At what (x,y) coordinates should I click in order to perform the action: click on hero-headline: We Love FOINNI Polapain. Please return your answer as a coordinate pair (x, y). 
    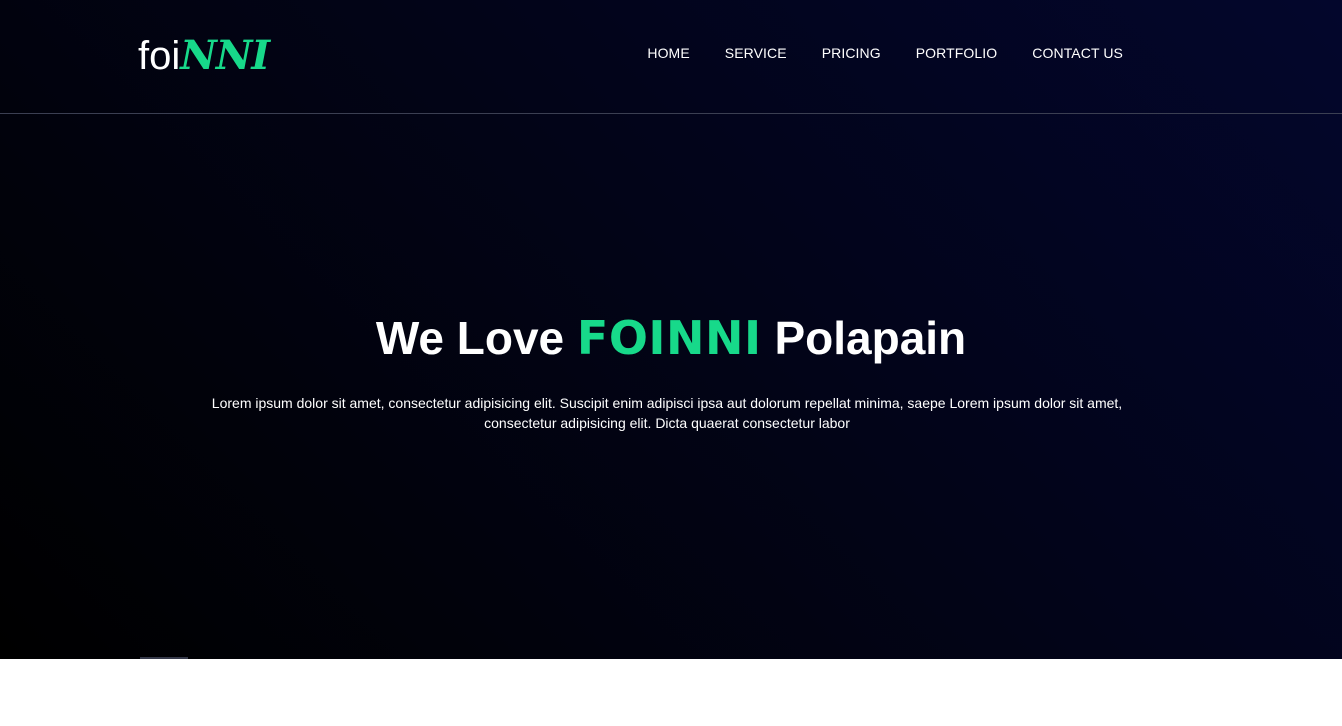
    Looking at the image, I should click on (671, 338).